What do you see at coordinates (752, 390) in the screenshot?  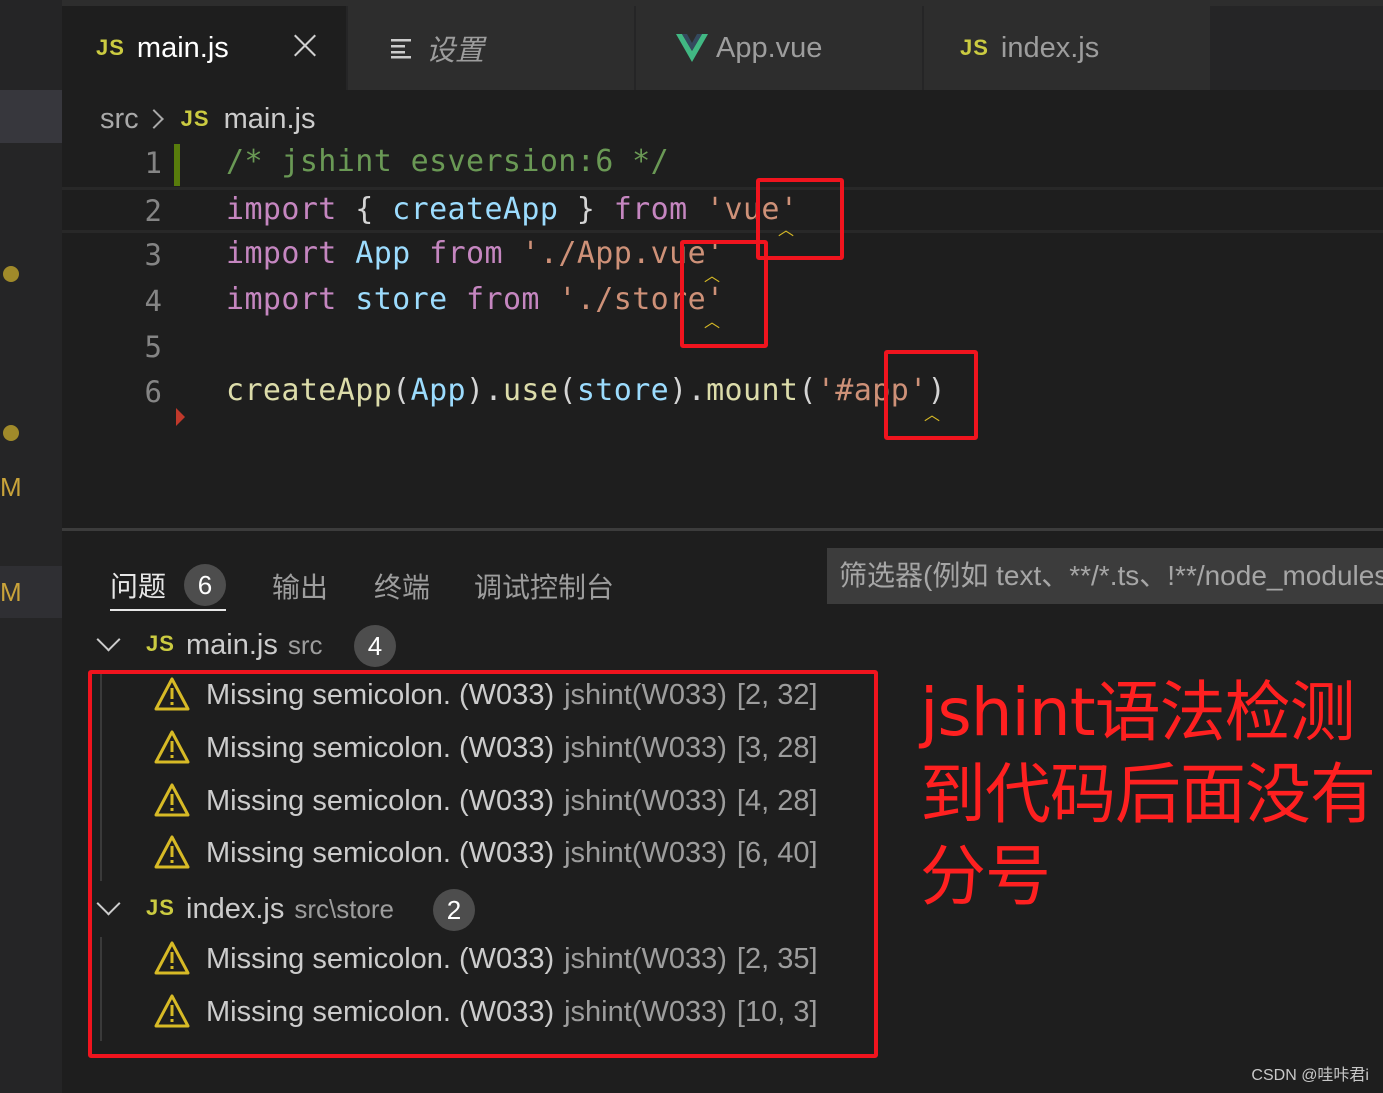 I see `code-token: mount` at bounding box center [752, 390].